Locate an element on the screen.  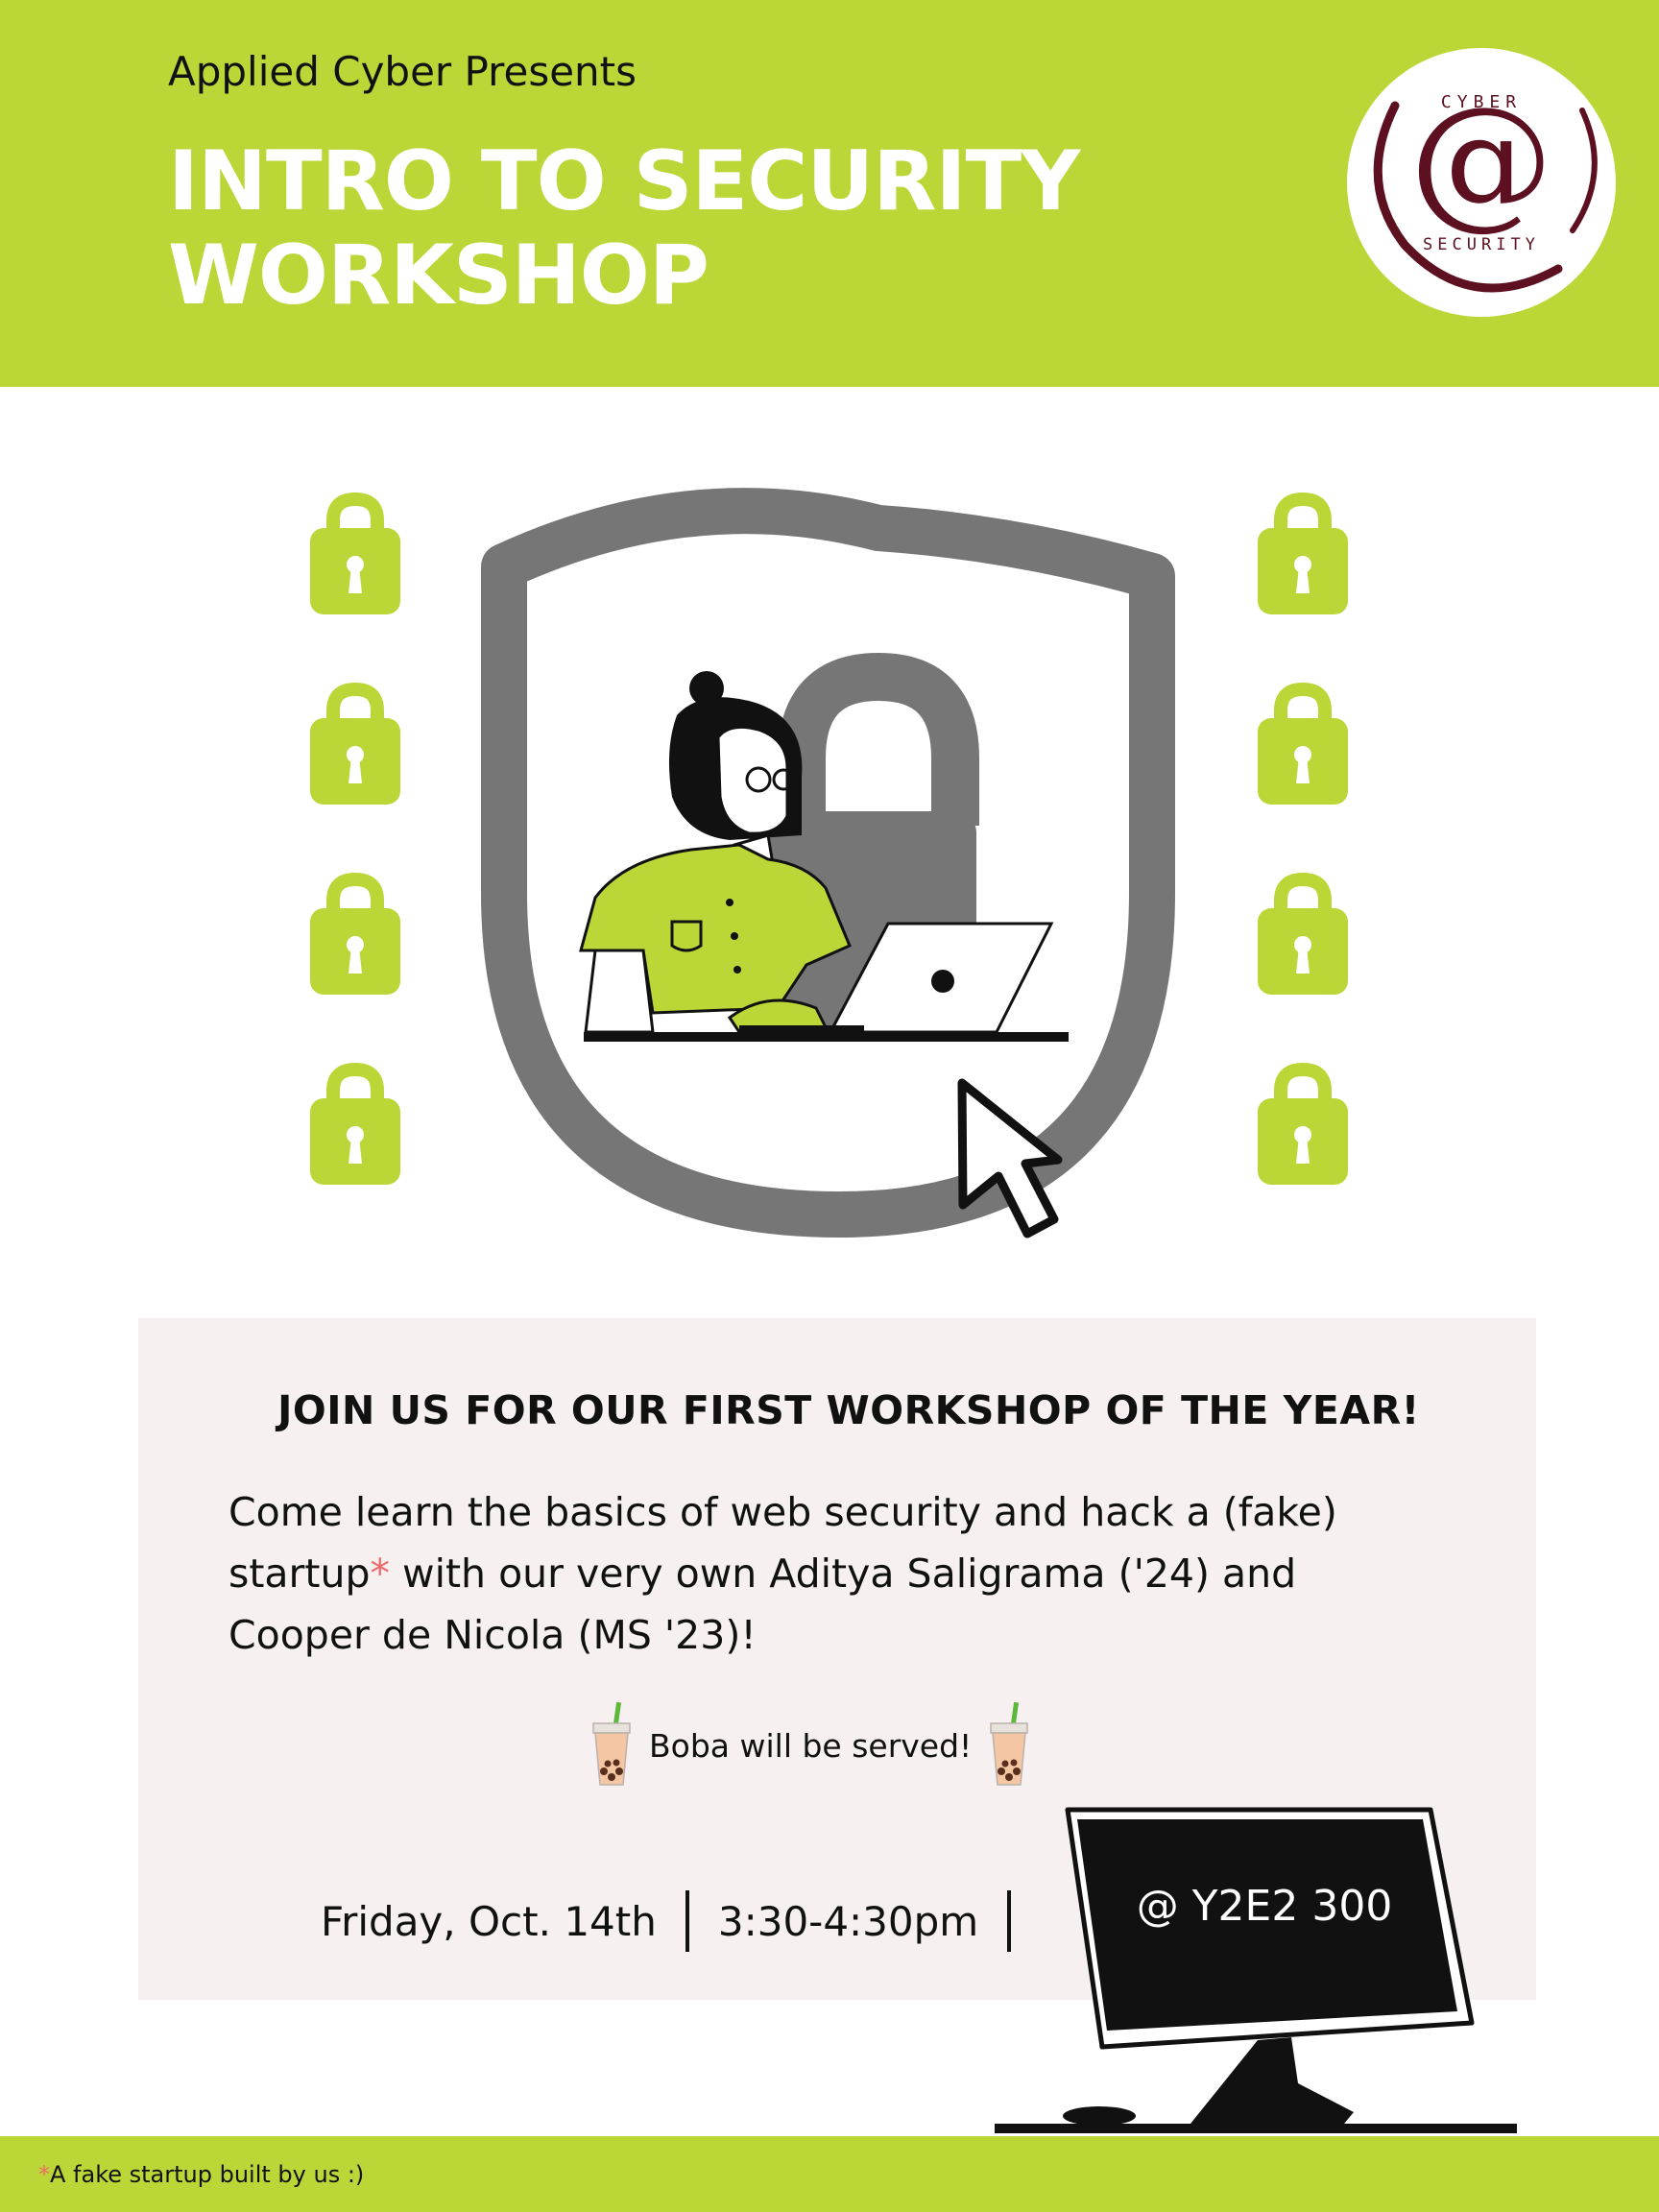
event-details-row: Friday, Oct. 14th 3:30-4:30pm is located at coordinates (680, 1921).